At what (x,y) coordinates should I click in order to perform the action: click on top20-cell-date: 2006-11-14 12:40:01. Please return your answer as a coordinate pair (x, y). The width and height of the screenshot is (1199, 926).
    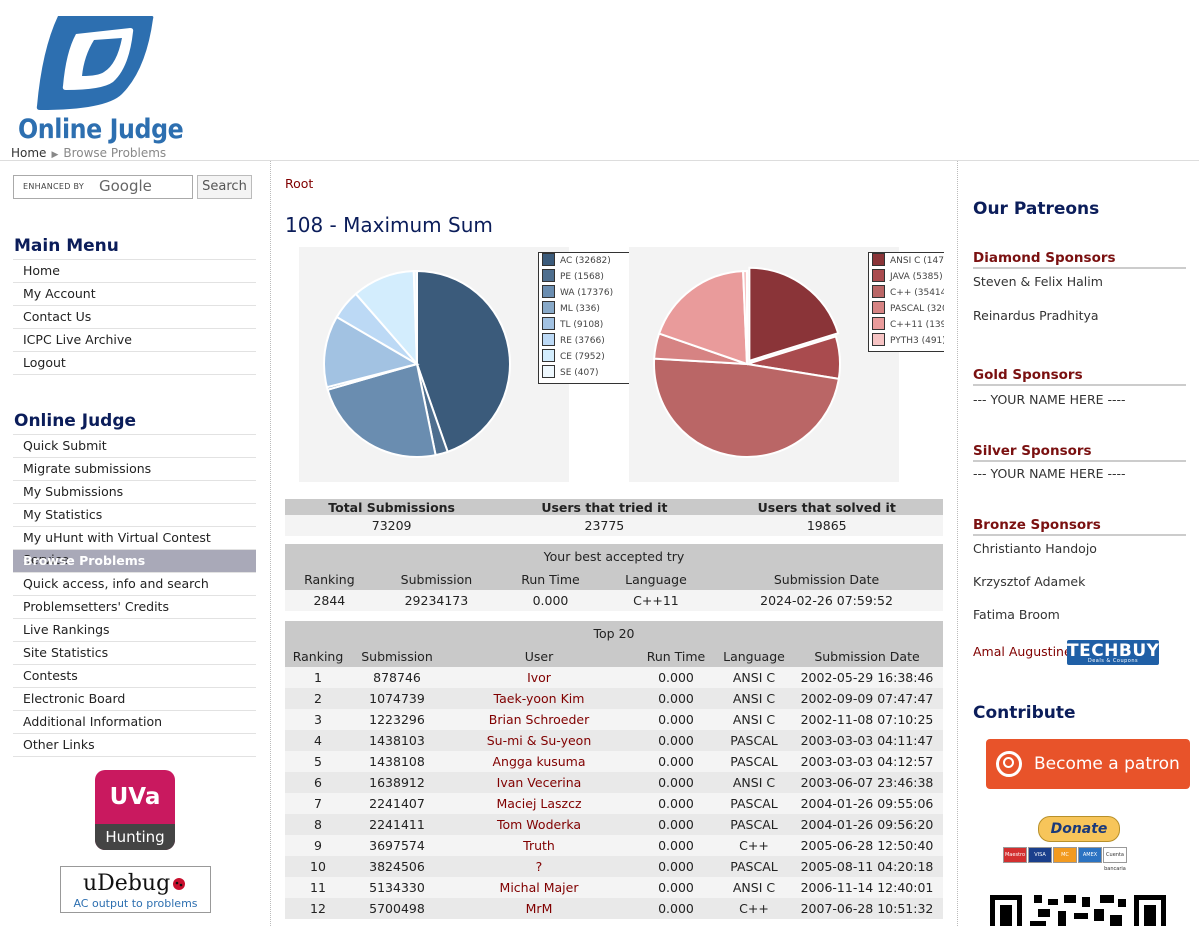
    Looking at the image, I should click on (867, 887).